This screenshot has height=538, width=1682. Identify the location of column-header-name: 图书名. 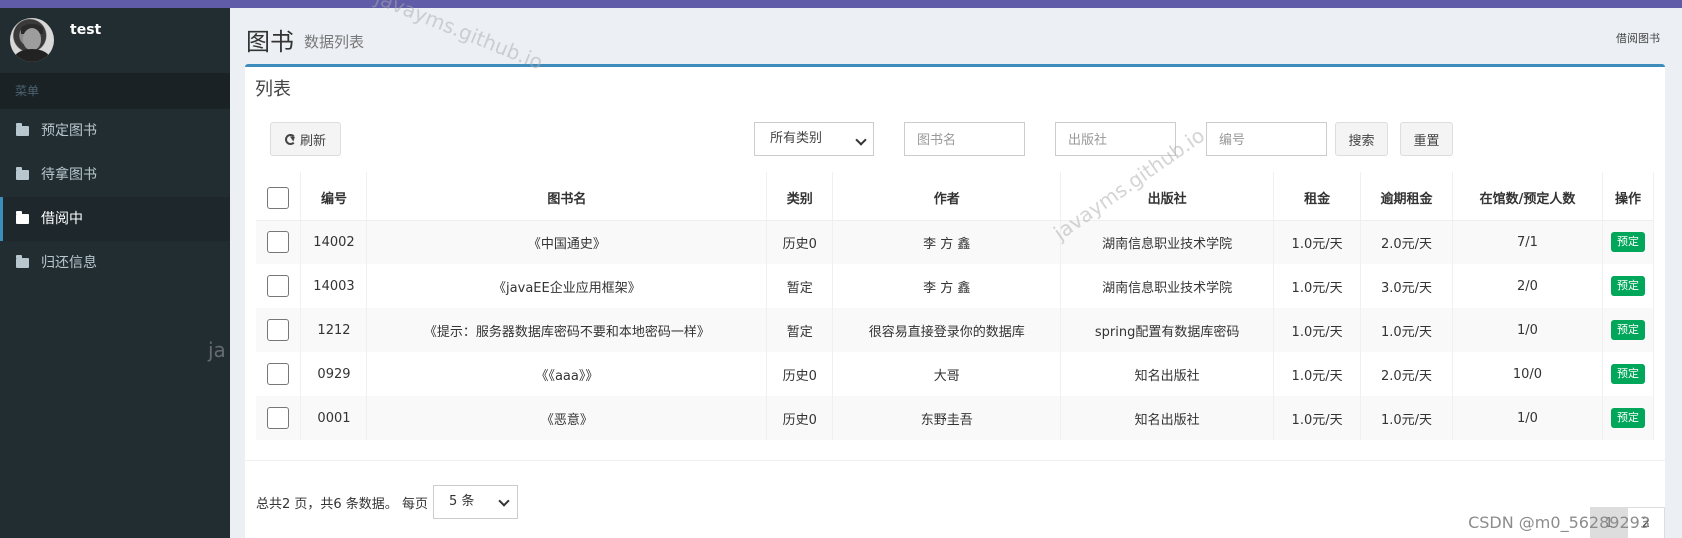
(567, 196).